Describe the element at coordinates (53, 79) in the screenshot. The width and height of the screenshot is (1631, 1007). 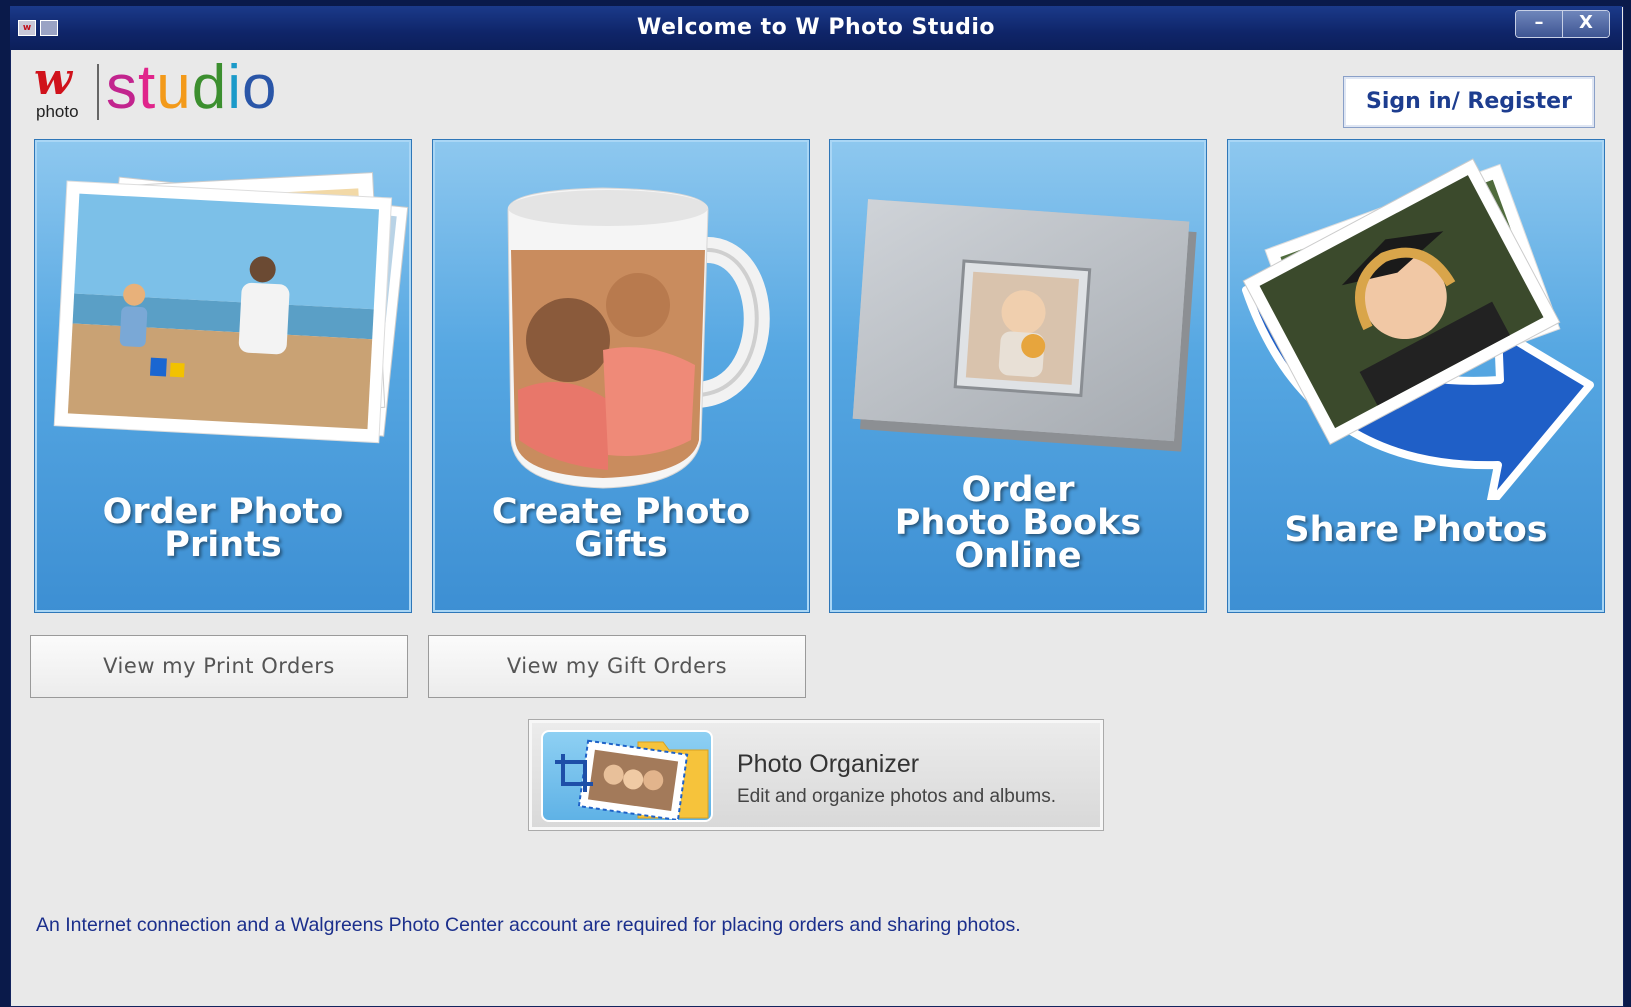
I see `walgreens-w-logo: w` at that location.